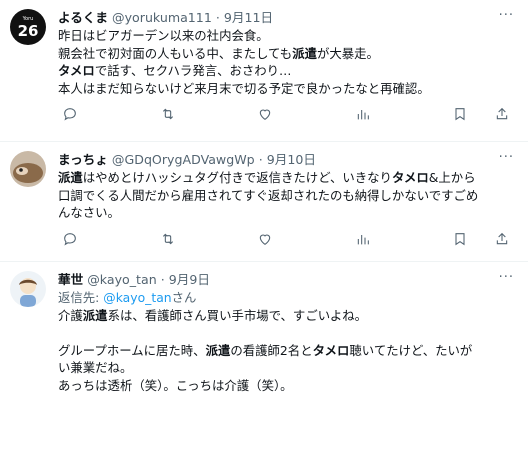  What do you see at coordinates (95, 367) in the screenshot?
I see `text-segment: い兼業だね。` at bounding box center [95, 367].